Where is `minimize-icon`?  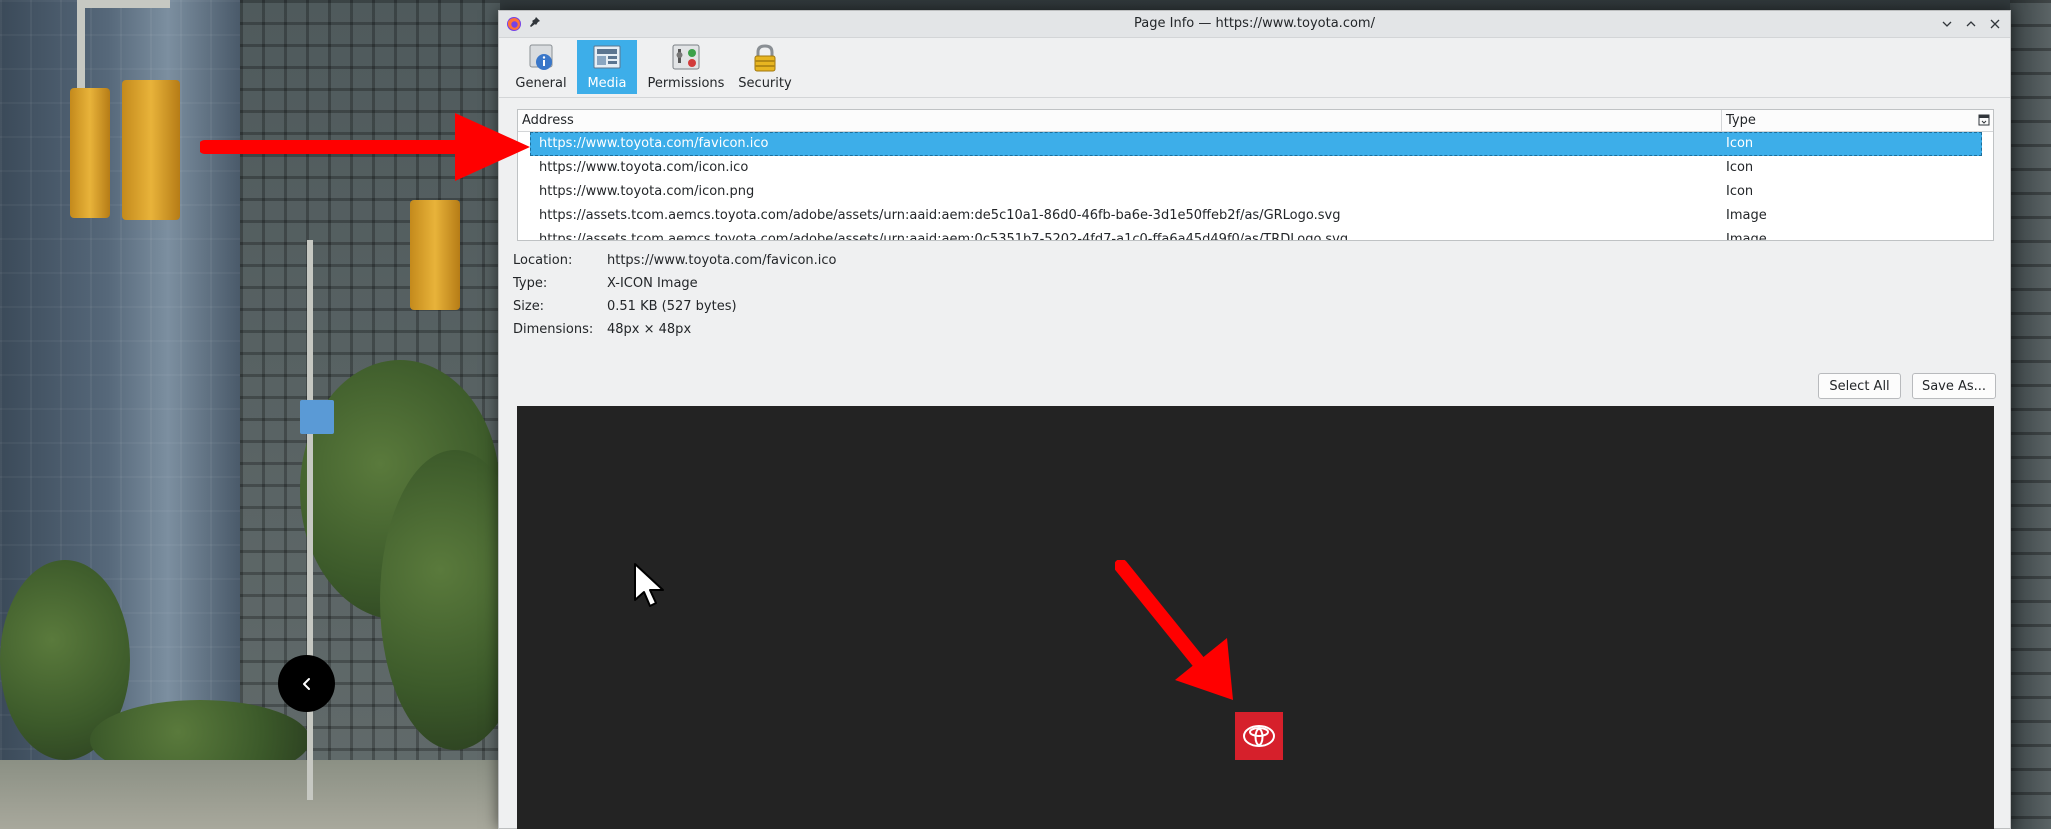
minimize-icon is located at coordinates (1947, 24).